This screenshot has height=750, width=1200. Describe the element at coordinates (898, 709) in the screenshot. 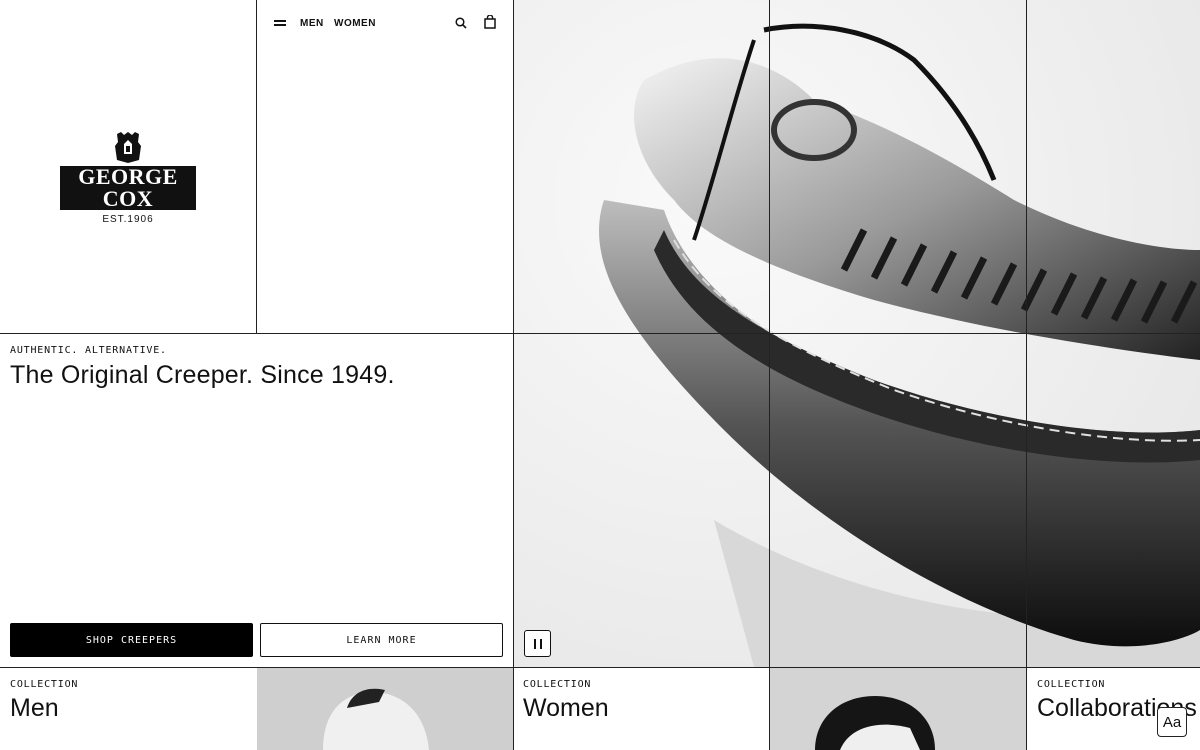

I see `collection-women-photo` at that location.